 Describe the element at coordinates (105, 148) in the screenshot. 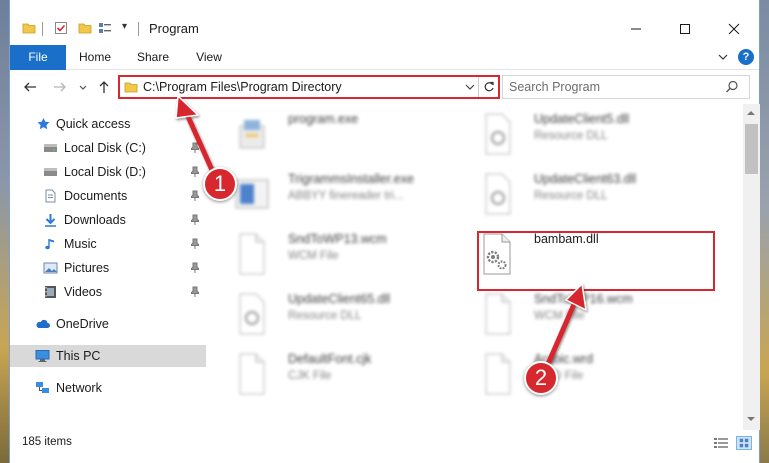

I see `sidebar-item-label: Local Disk (C:)` at that location.